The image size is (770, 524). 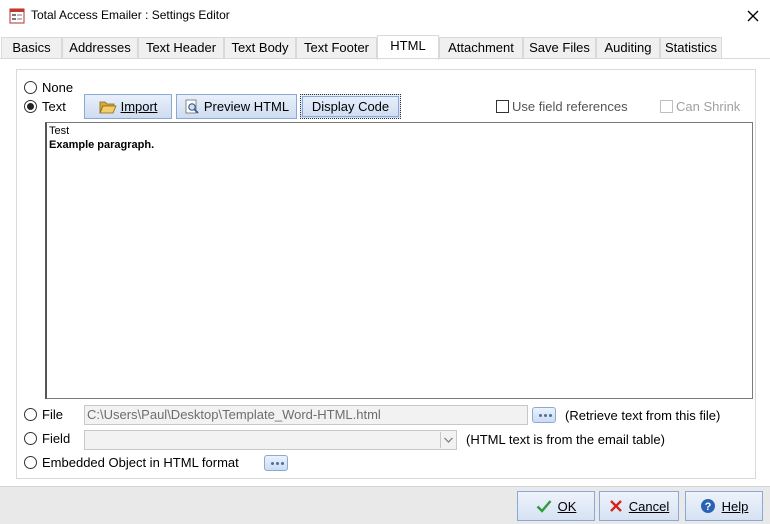 What do you see at coordinates (567, 506) in the screenshot?
I see `ok-button-label: OK` at bounding box center [567, 506].